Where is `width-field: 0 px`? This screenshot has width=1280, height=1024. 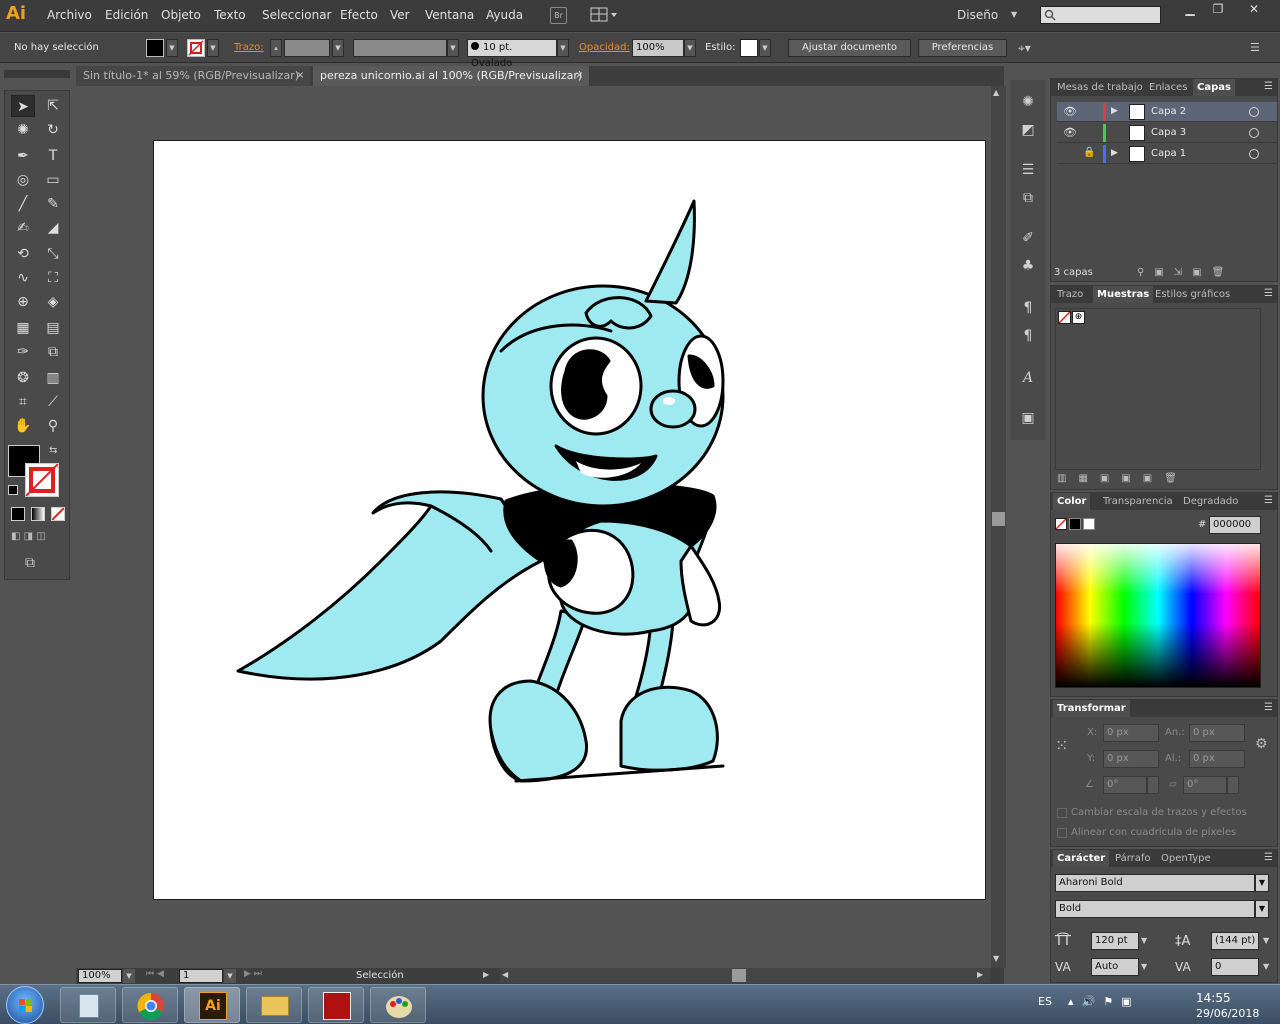
width-field: 0 px is located at coordinates (1217, 733).